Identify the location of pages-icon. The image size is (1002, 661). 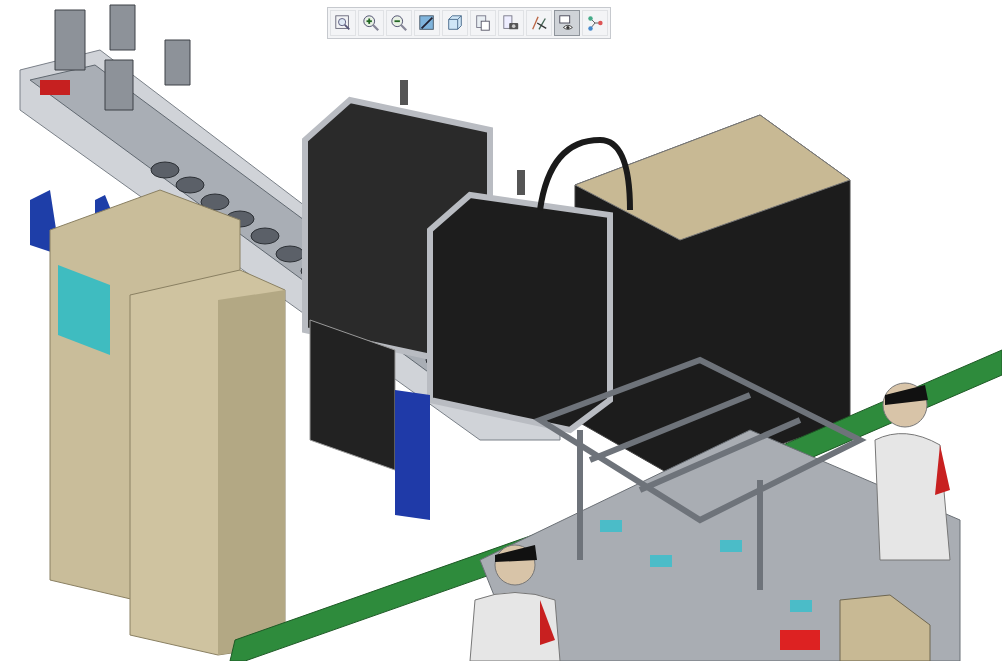
(483, 23).